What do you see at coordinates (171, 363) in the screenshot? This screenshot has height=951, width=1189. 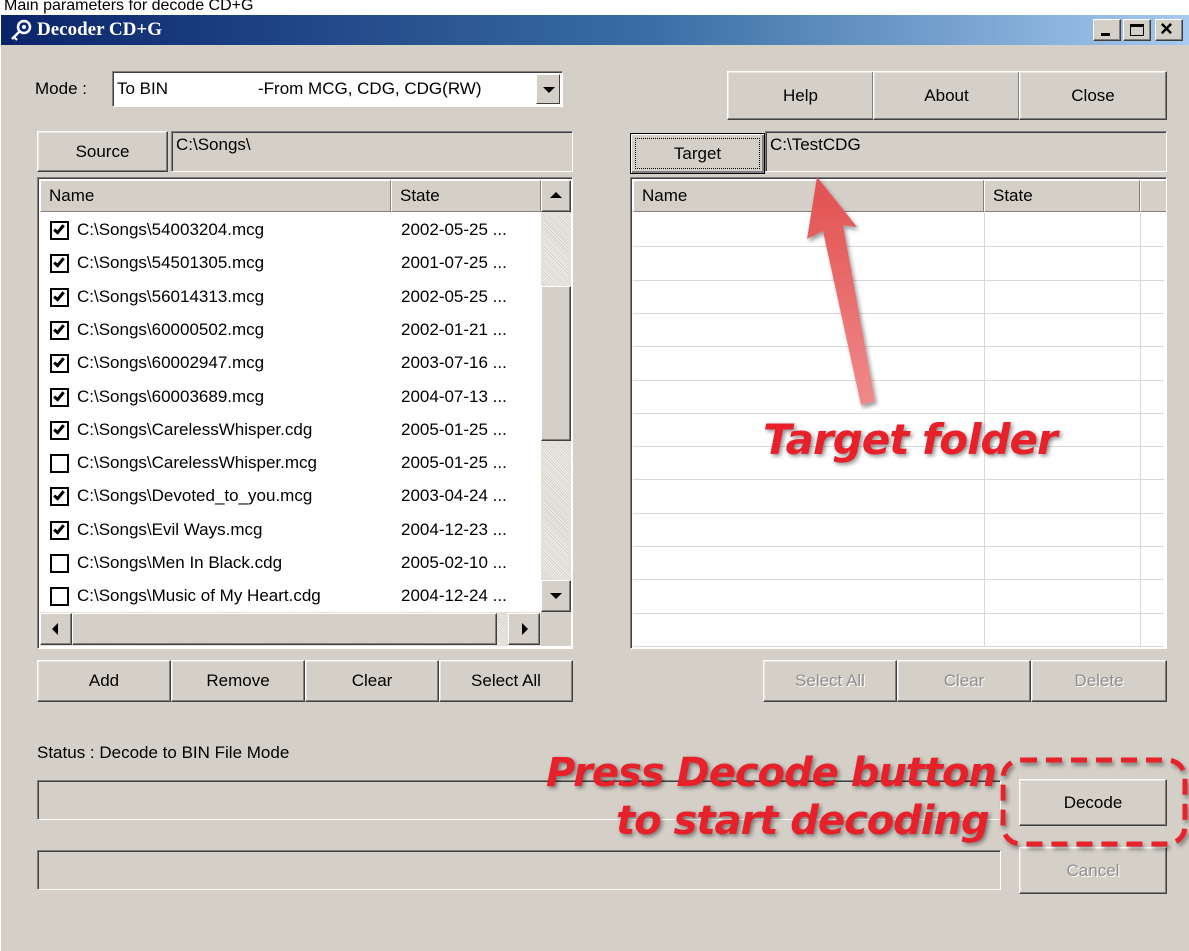 I see `row-name: C:\Songs\60002947.mcg` at bounding box center [171, 363].